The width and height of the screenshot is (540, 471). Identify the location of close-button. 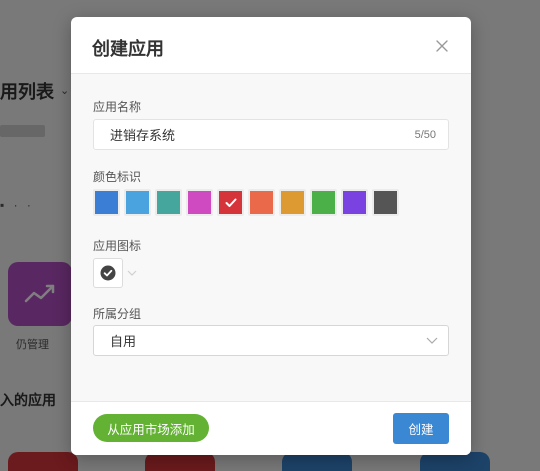
(442, 46).